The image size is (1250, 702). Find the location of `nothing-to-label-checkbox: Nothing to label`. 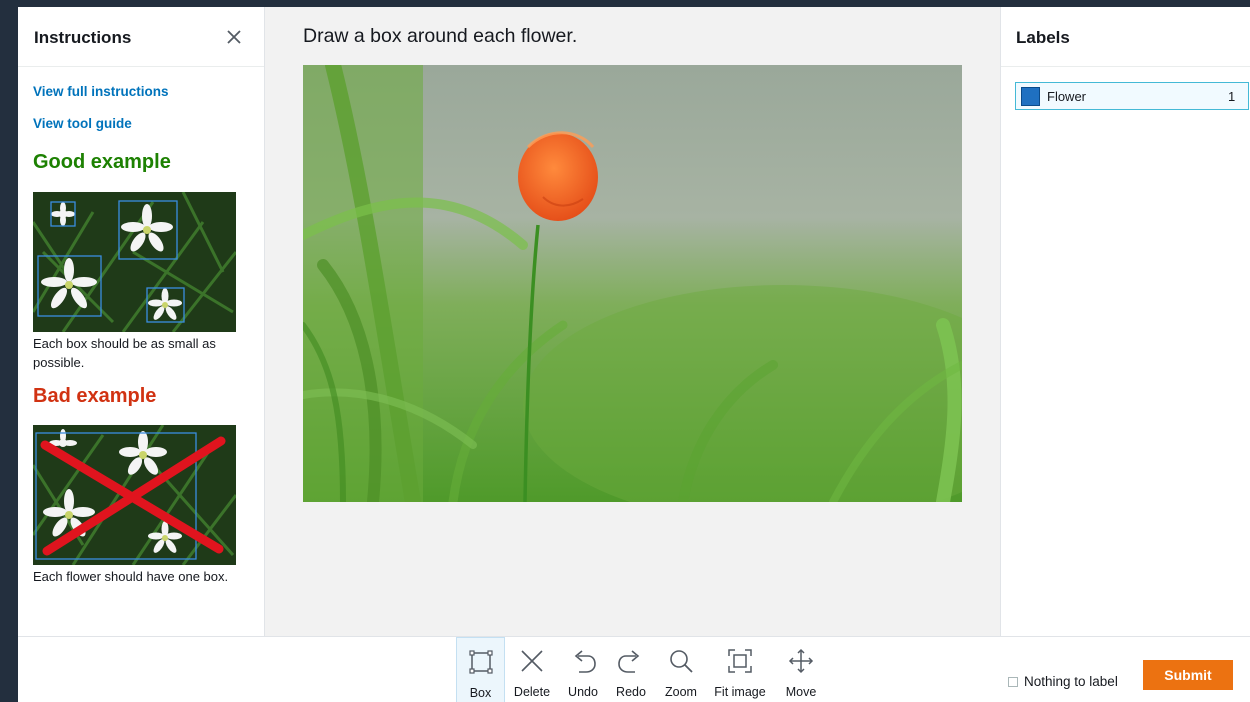

nothing-to-label-checkbox: Nothing to label is located at coordinates (1073, 682).